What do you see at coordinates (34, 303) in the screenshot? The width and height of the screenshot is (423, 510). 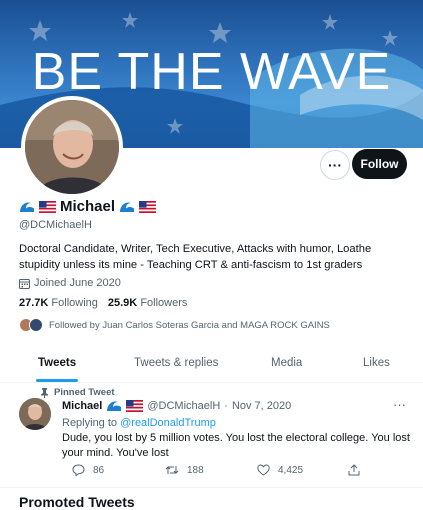 I see `following-count: 27.7K` at bounding box center [34, 303].